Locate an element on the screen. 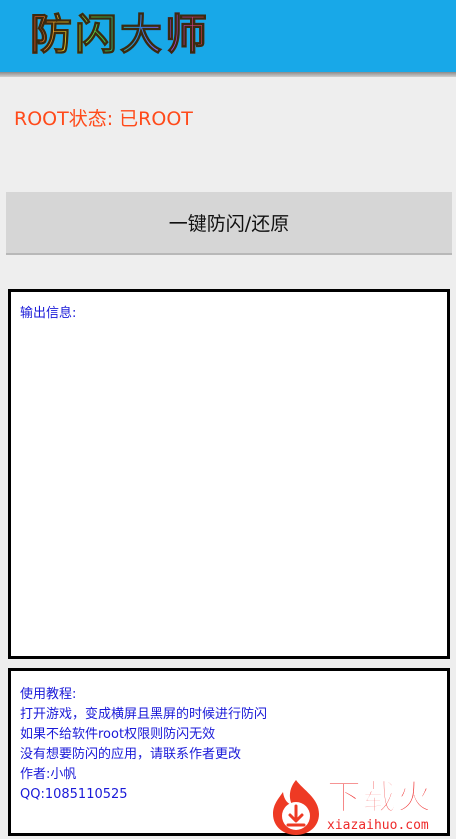  site-watermark: 下载火 xiazaihuo.com is located at coordinates (360, 808).